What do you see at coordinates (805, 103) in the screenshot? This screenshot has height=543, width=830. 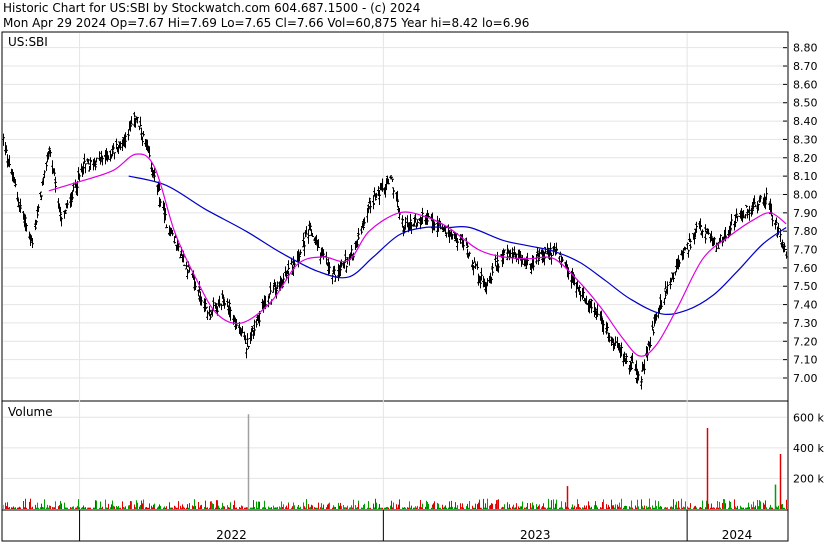 I see `price-tick-label: 8.50` at bounding box center [805, 103].